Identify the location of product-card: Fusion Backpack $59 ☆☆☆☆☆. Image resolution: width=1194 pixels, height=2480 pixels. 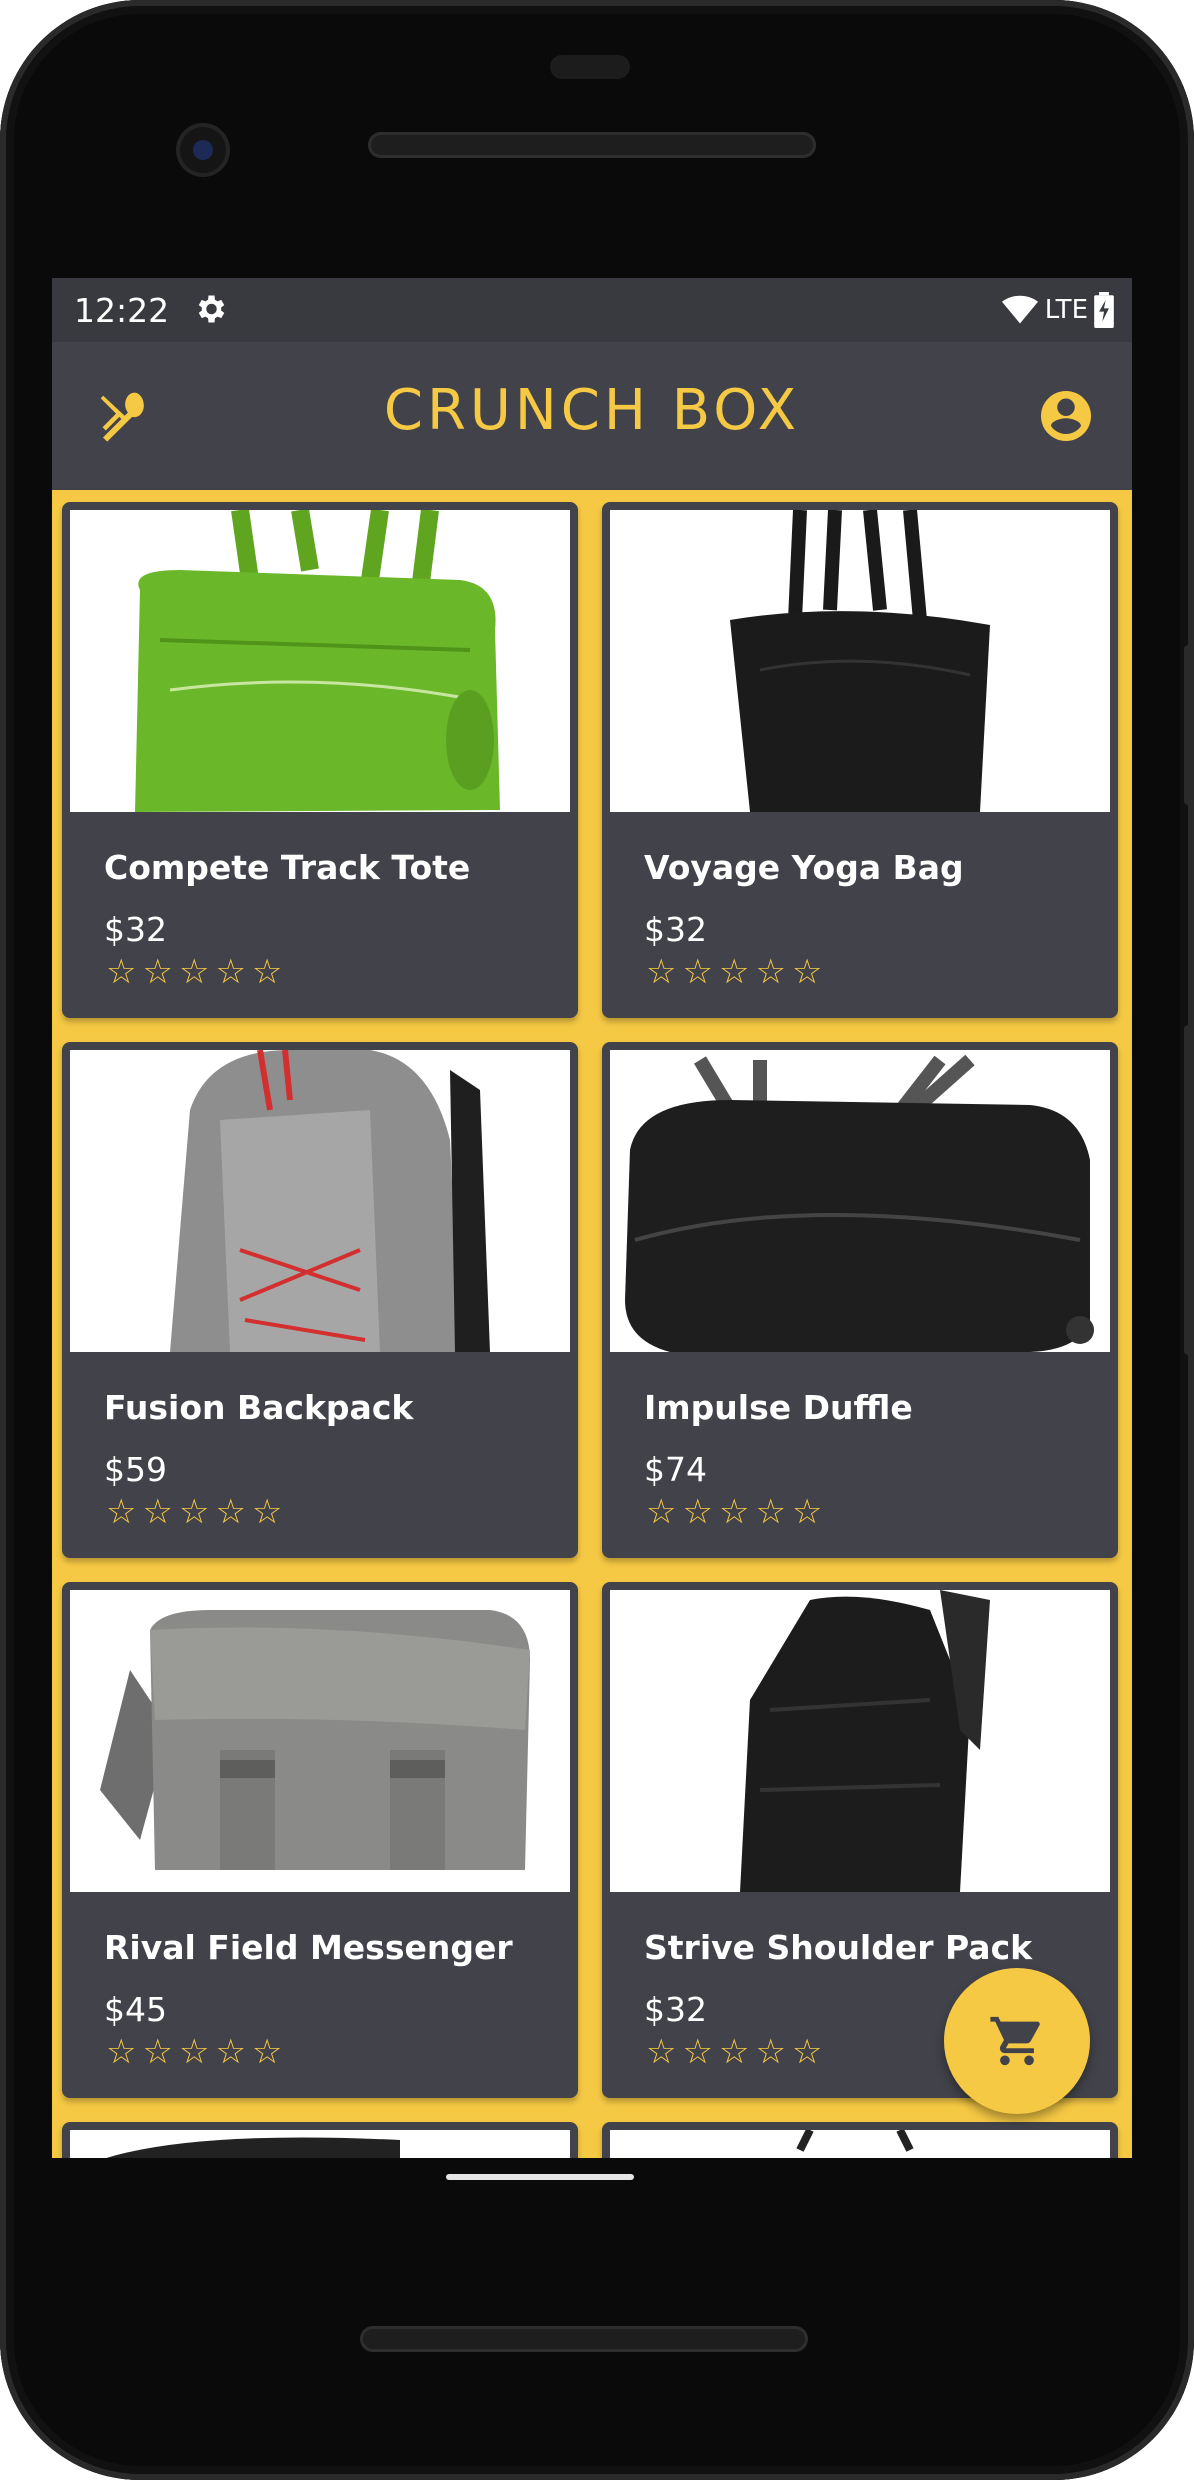
(320, 1300).